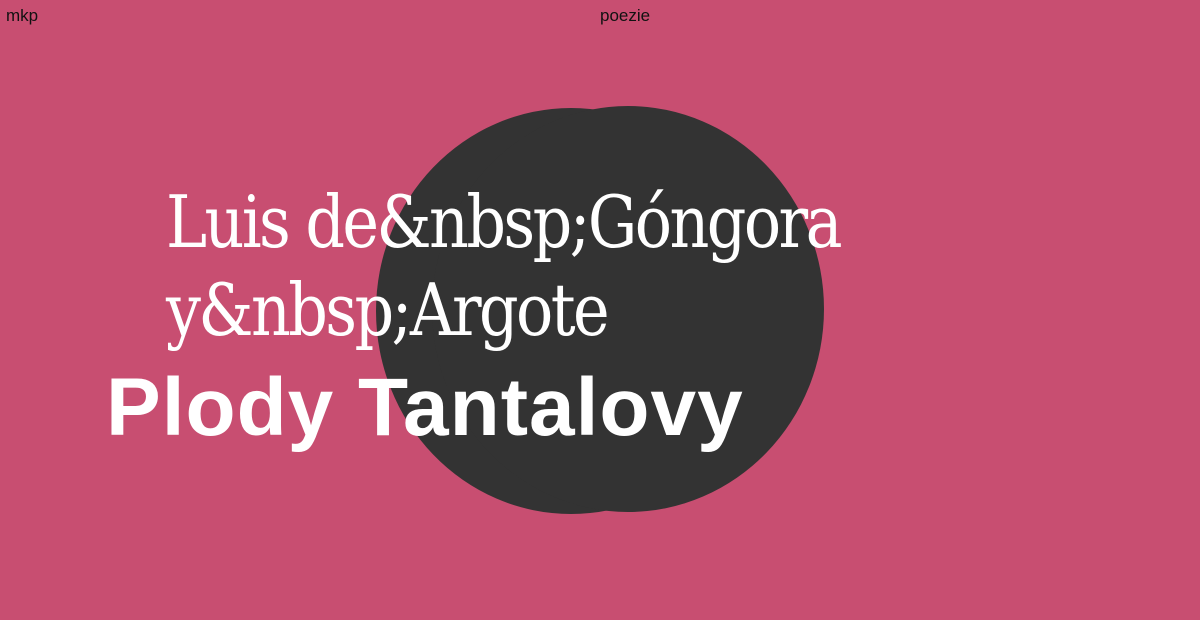 The width and height of the screenshot is (1200, 620). What do you see at coordinates (388, 310) in the screenshot?
I see `author-name-line-2: y&nbsp;Argote` at bounding box center [388, 310].